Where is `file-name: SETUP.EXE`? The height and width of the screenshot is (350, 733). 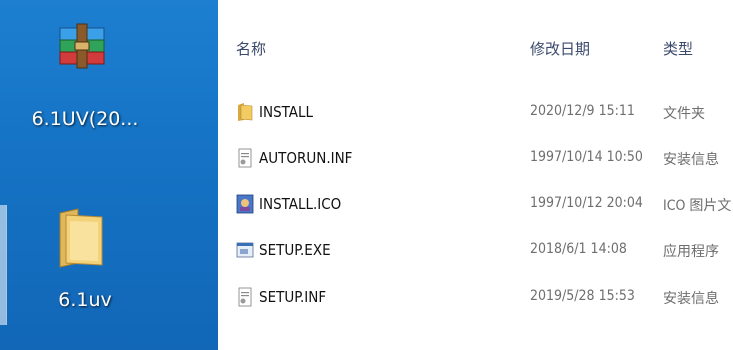
file-name: SETUP.EXE is located at coordinates (295, 250).